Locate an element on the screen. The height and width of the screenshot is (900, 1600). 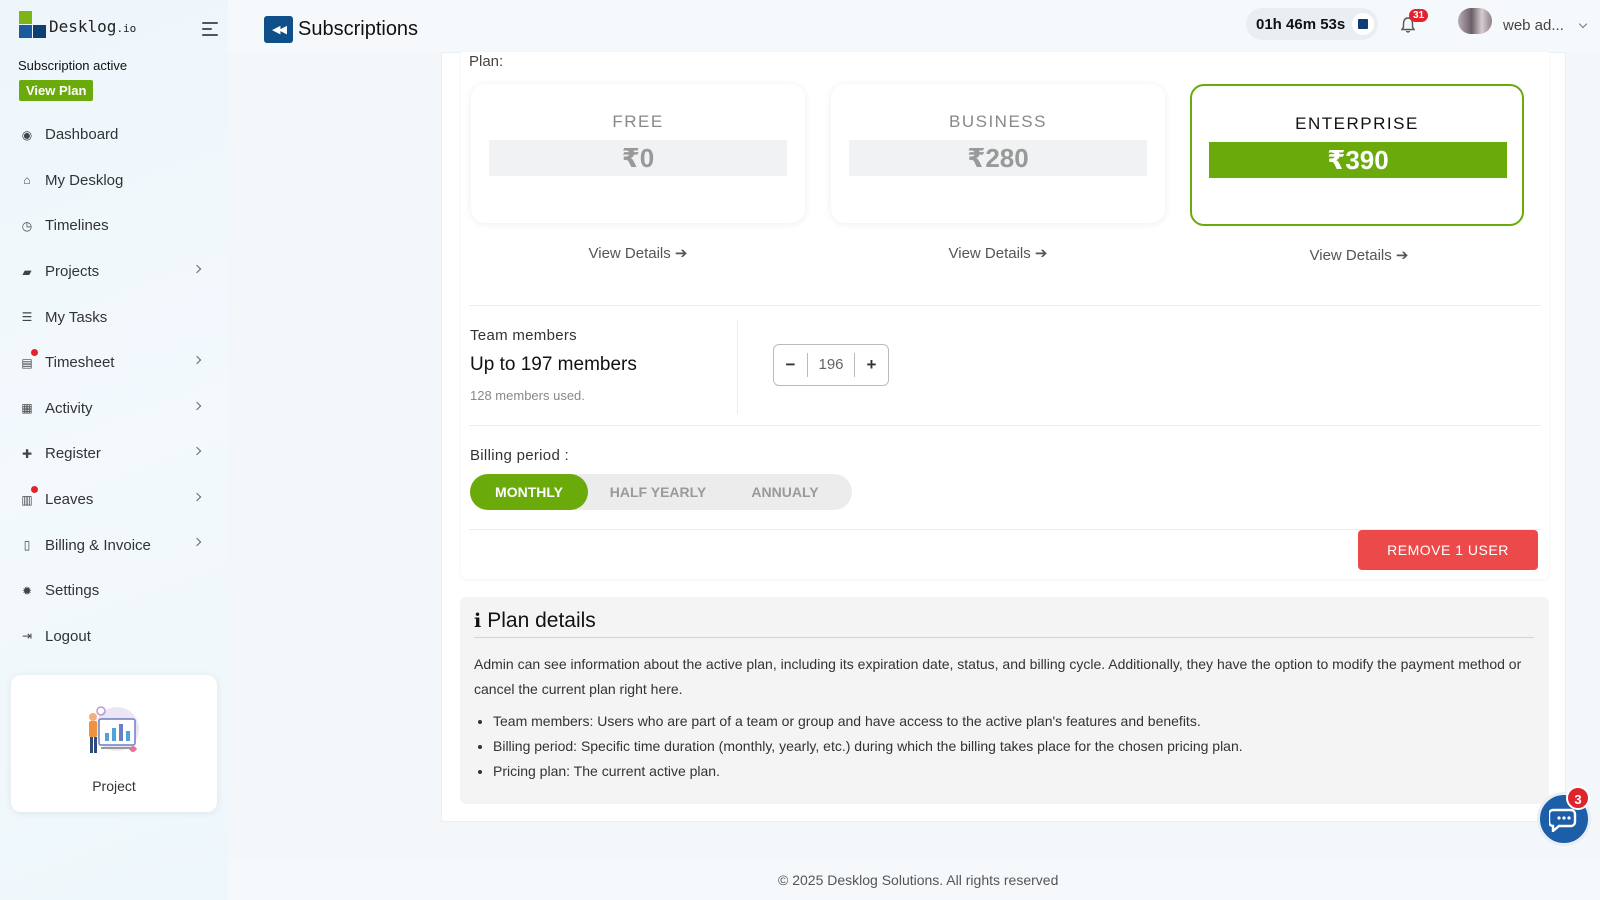
billing-option-annually: ANNUALY is located at coordinates (785, 492).